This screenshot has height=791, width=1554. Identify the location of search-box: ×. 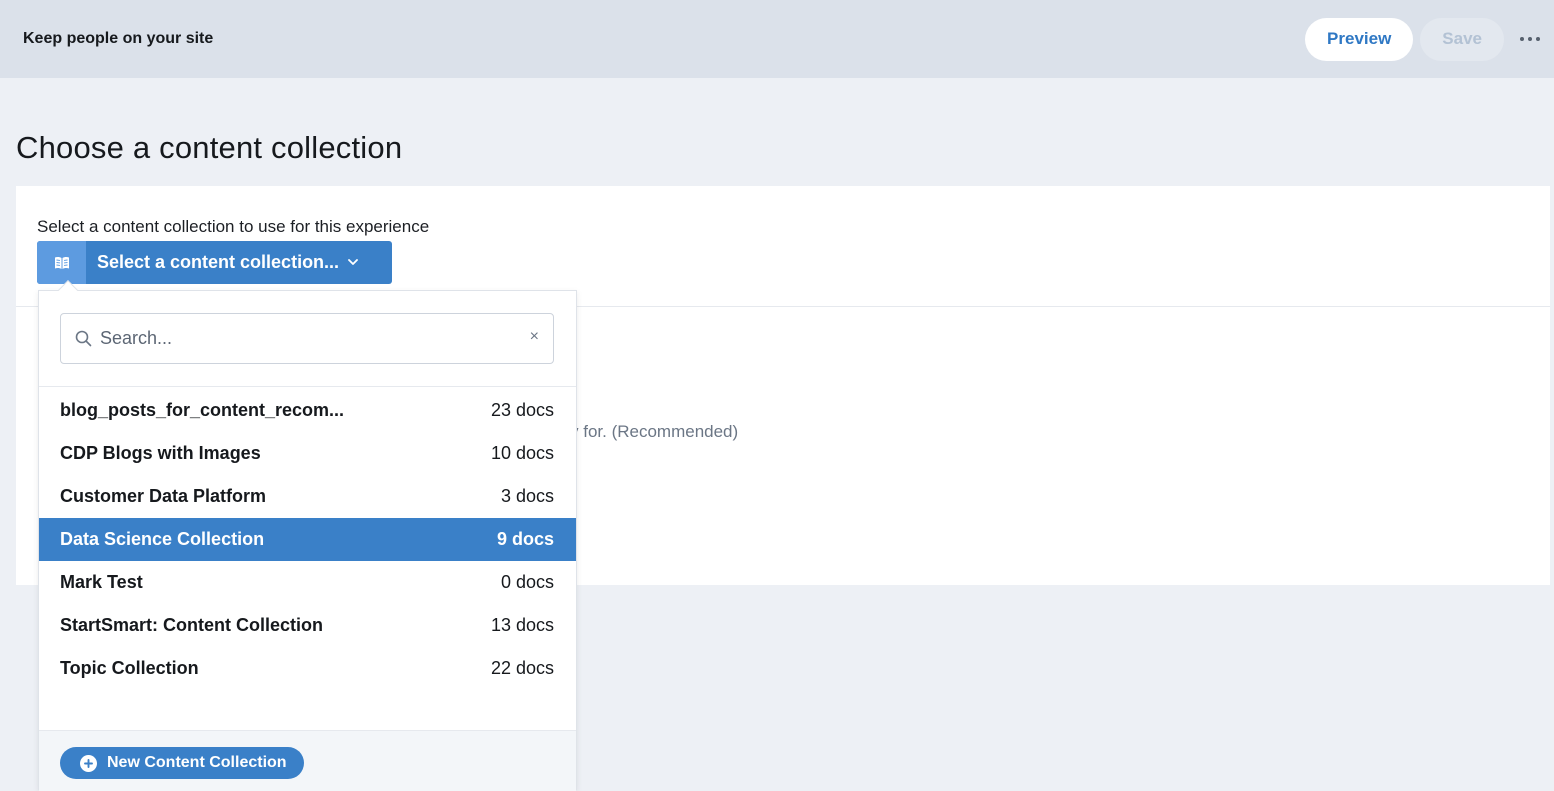
(307, 338).